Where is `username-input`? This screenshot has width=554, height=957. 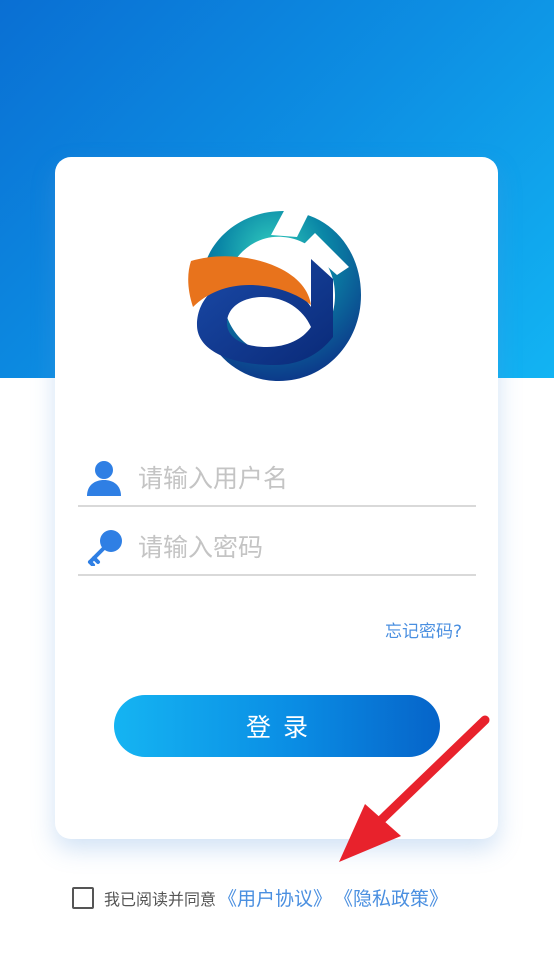 username-input is located at coordinates (302, 478).